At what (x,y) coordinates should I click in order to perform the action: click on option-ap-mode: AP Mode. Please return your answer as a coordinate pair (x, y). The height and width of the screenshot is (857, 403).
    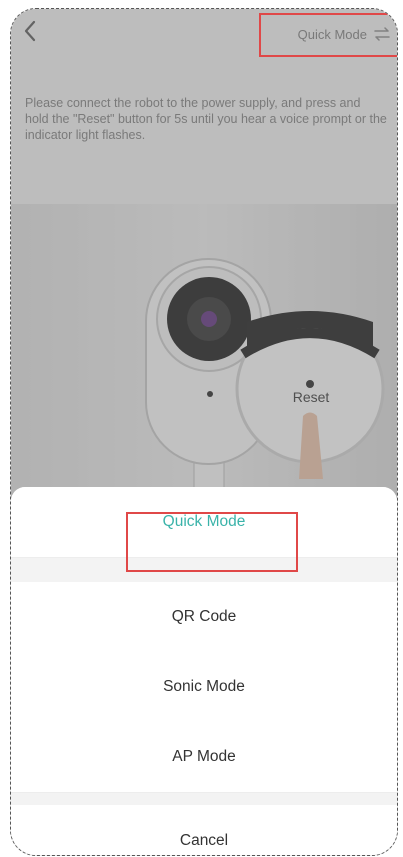
    Looking at the image, I should click on (204, 757).